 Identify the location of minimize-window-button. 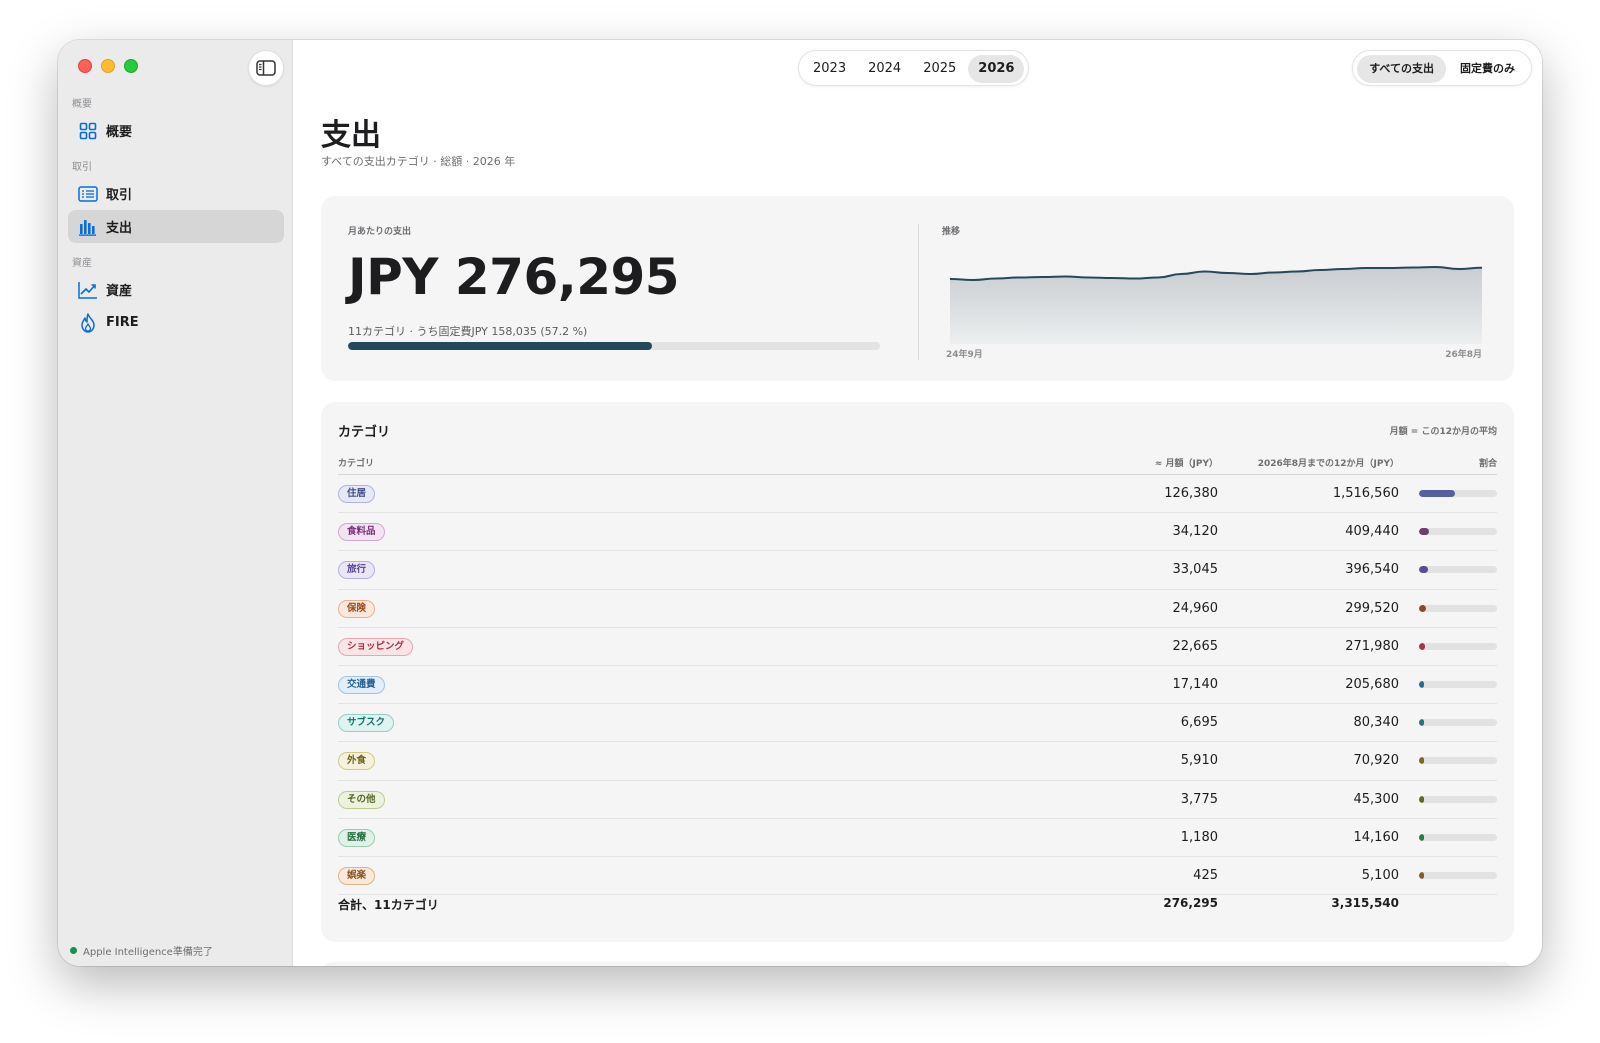
(108, 66).